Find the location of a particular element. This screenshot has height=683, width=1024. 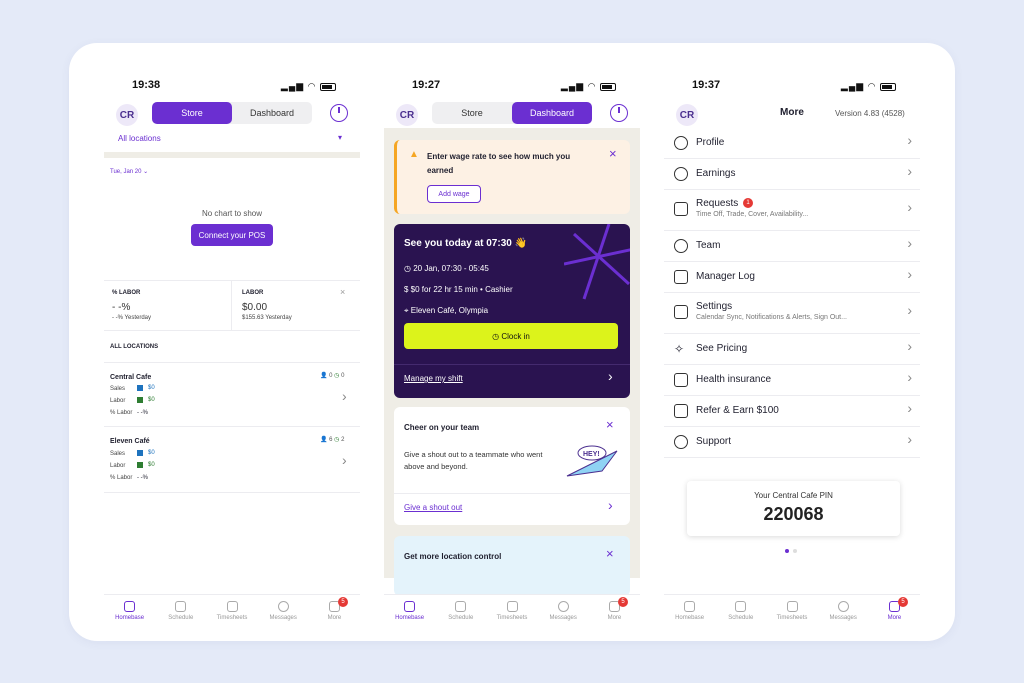

shift-title: See you today at 07:30 👋 is located at coordinates (466, 243).